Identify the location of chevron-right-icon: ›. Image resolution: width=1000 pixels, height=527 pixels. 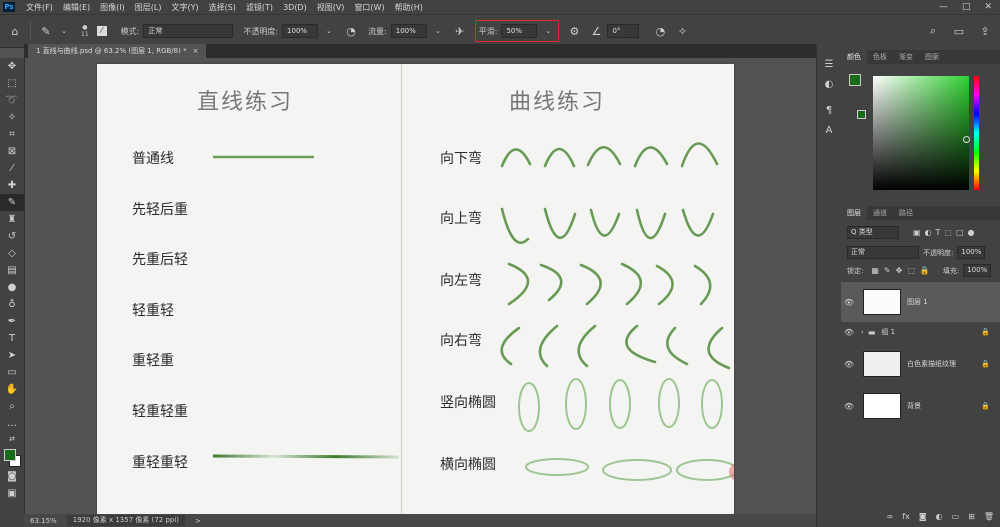
(862, 332).